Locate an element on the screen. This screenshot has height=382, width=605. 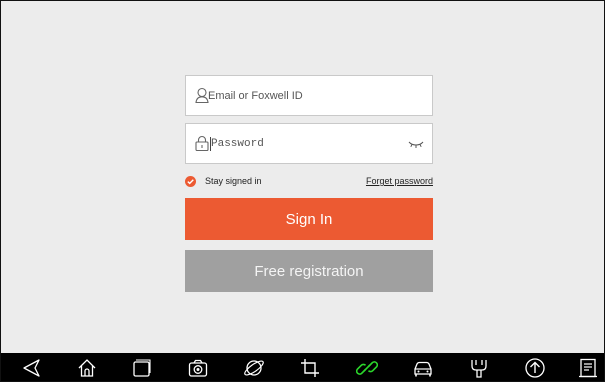
vci-connector-icon is located at coordinates (479, 368).